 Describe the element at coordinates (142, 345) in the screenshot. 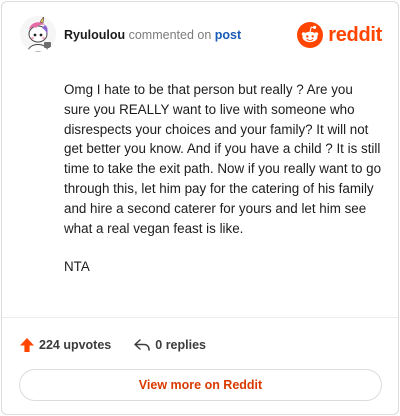

I see `reply-arrow-icon` at that location.